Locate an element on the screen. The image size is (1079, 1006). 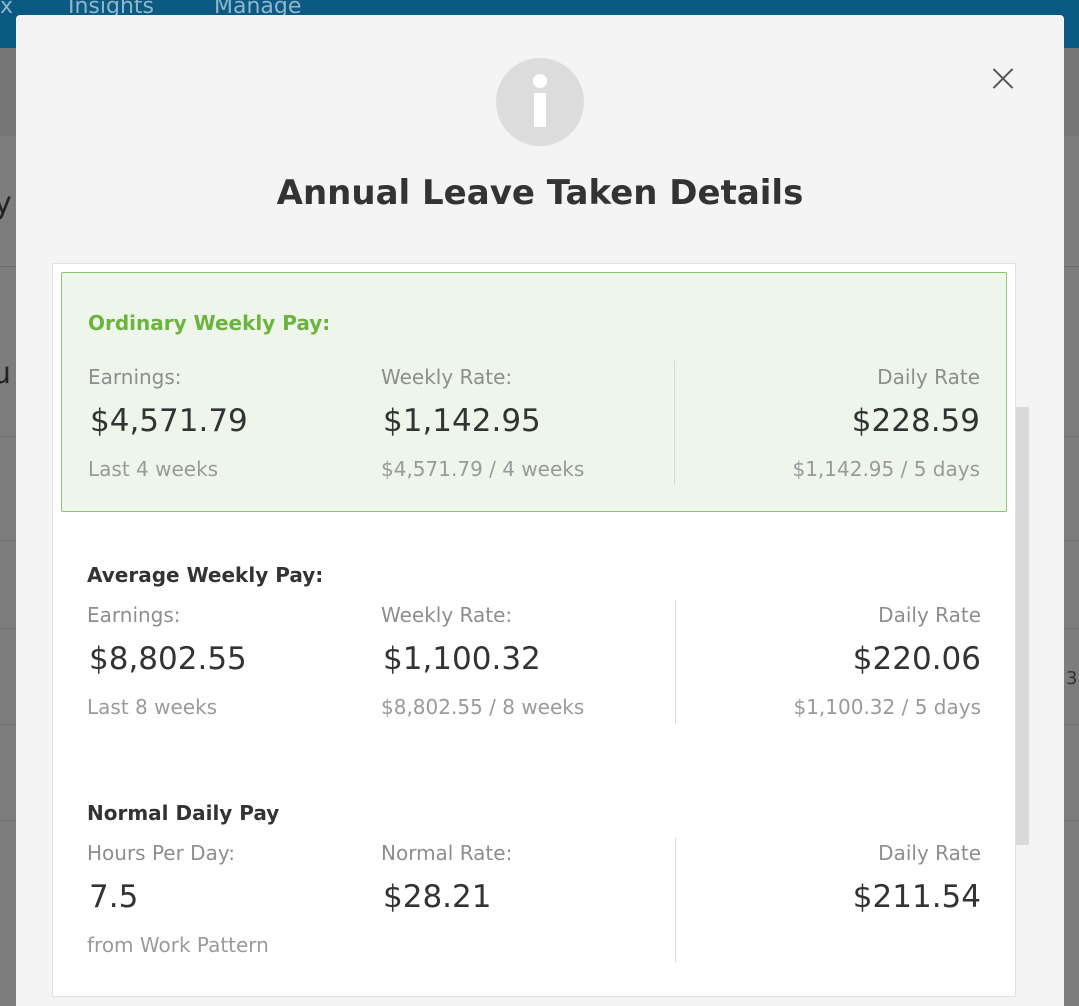
daily-rate-value: $228.59 is located at coordinates (915, 421).